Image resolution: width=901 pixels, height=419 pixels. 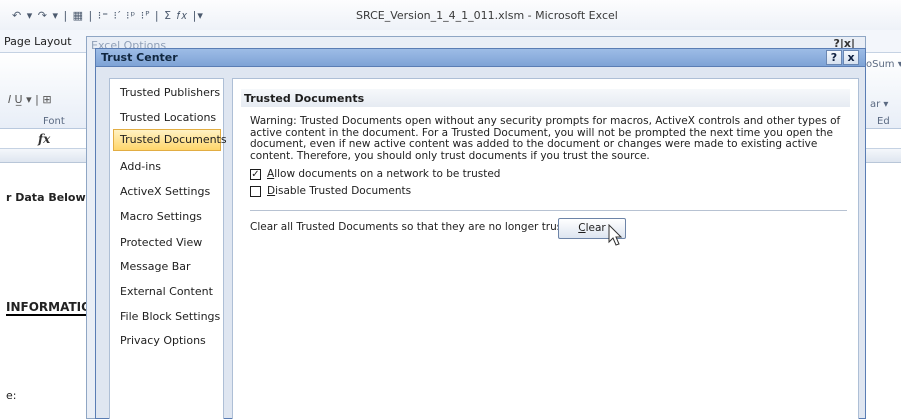 What do you see at coordinates (851, 57) in the screenshot?
I see `close-button: x` at bounding box center [851, 57].